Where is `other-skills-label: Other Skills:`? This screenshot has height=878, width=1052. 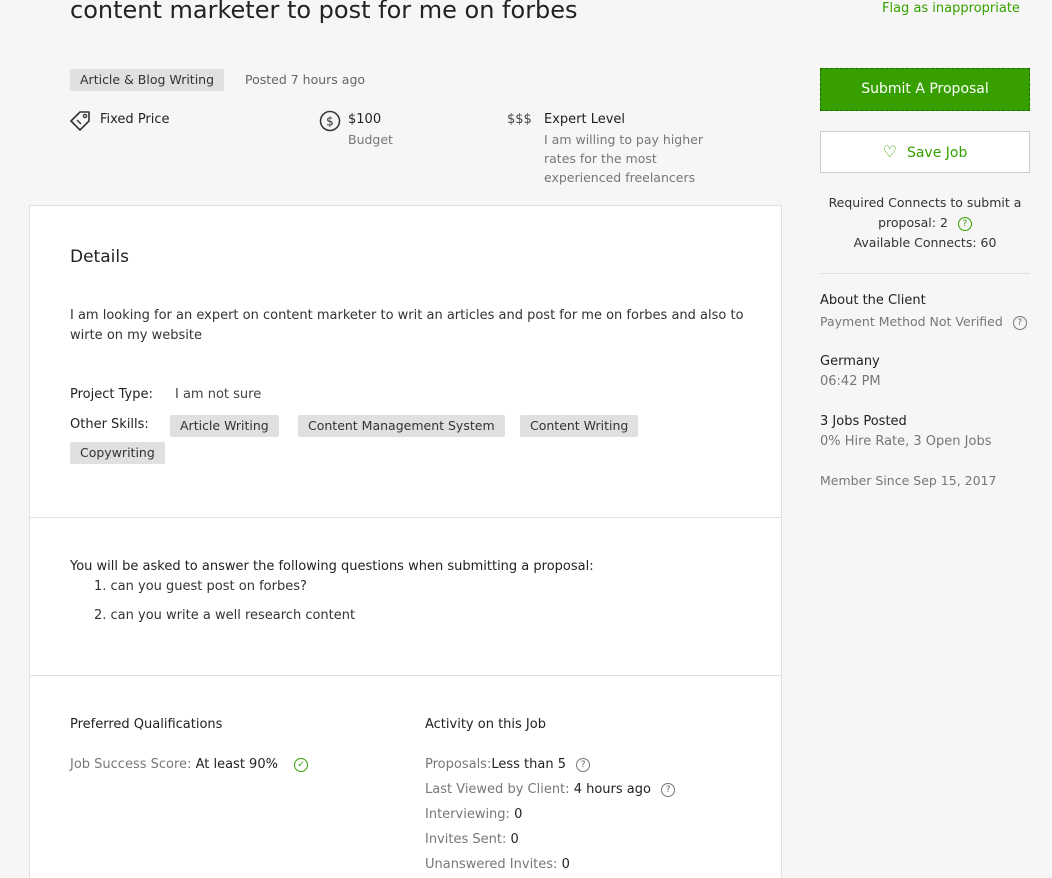 other-skills-label: Other Skills: is located at coordinates (109, 424).